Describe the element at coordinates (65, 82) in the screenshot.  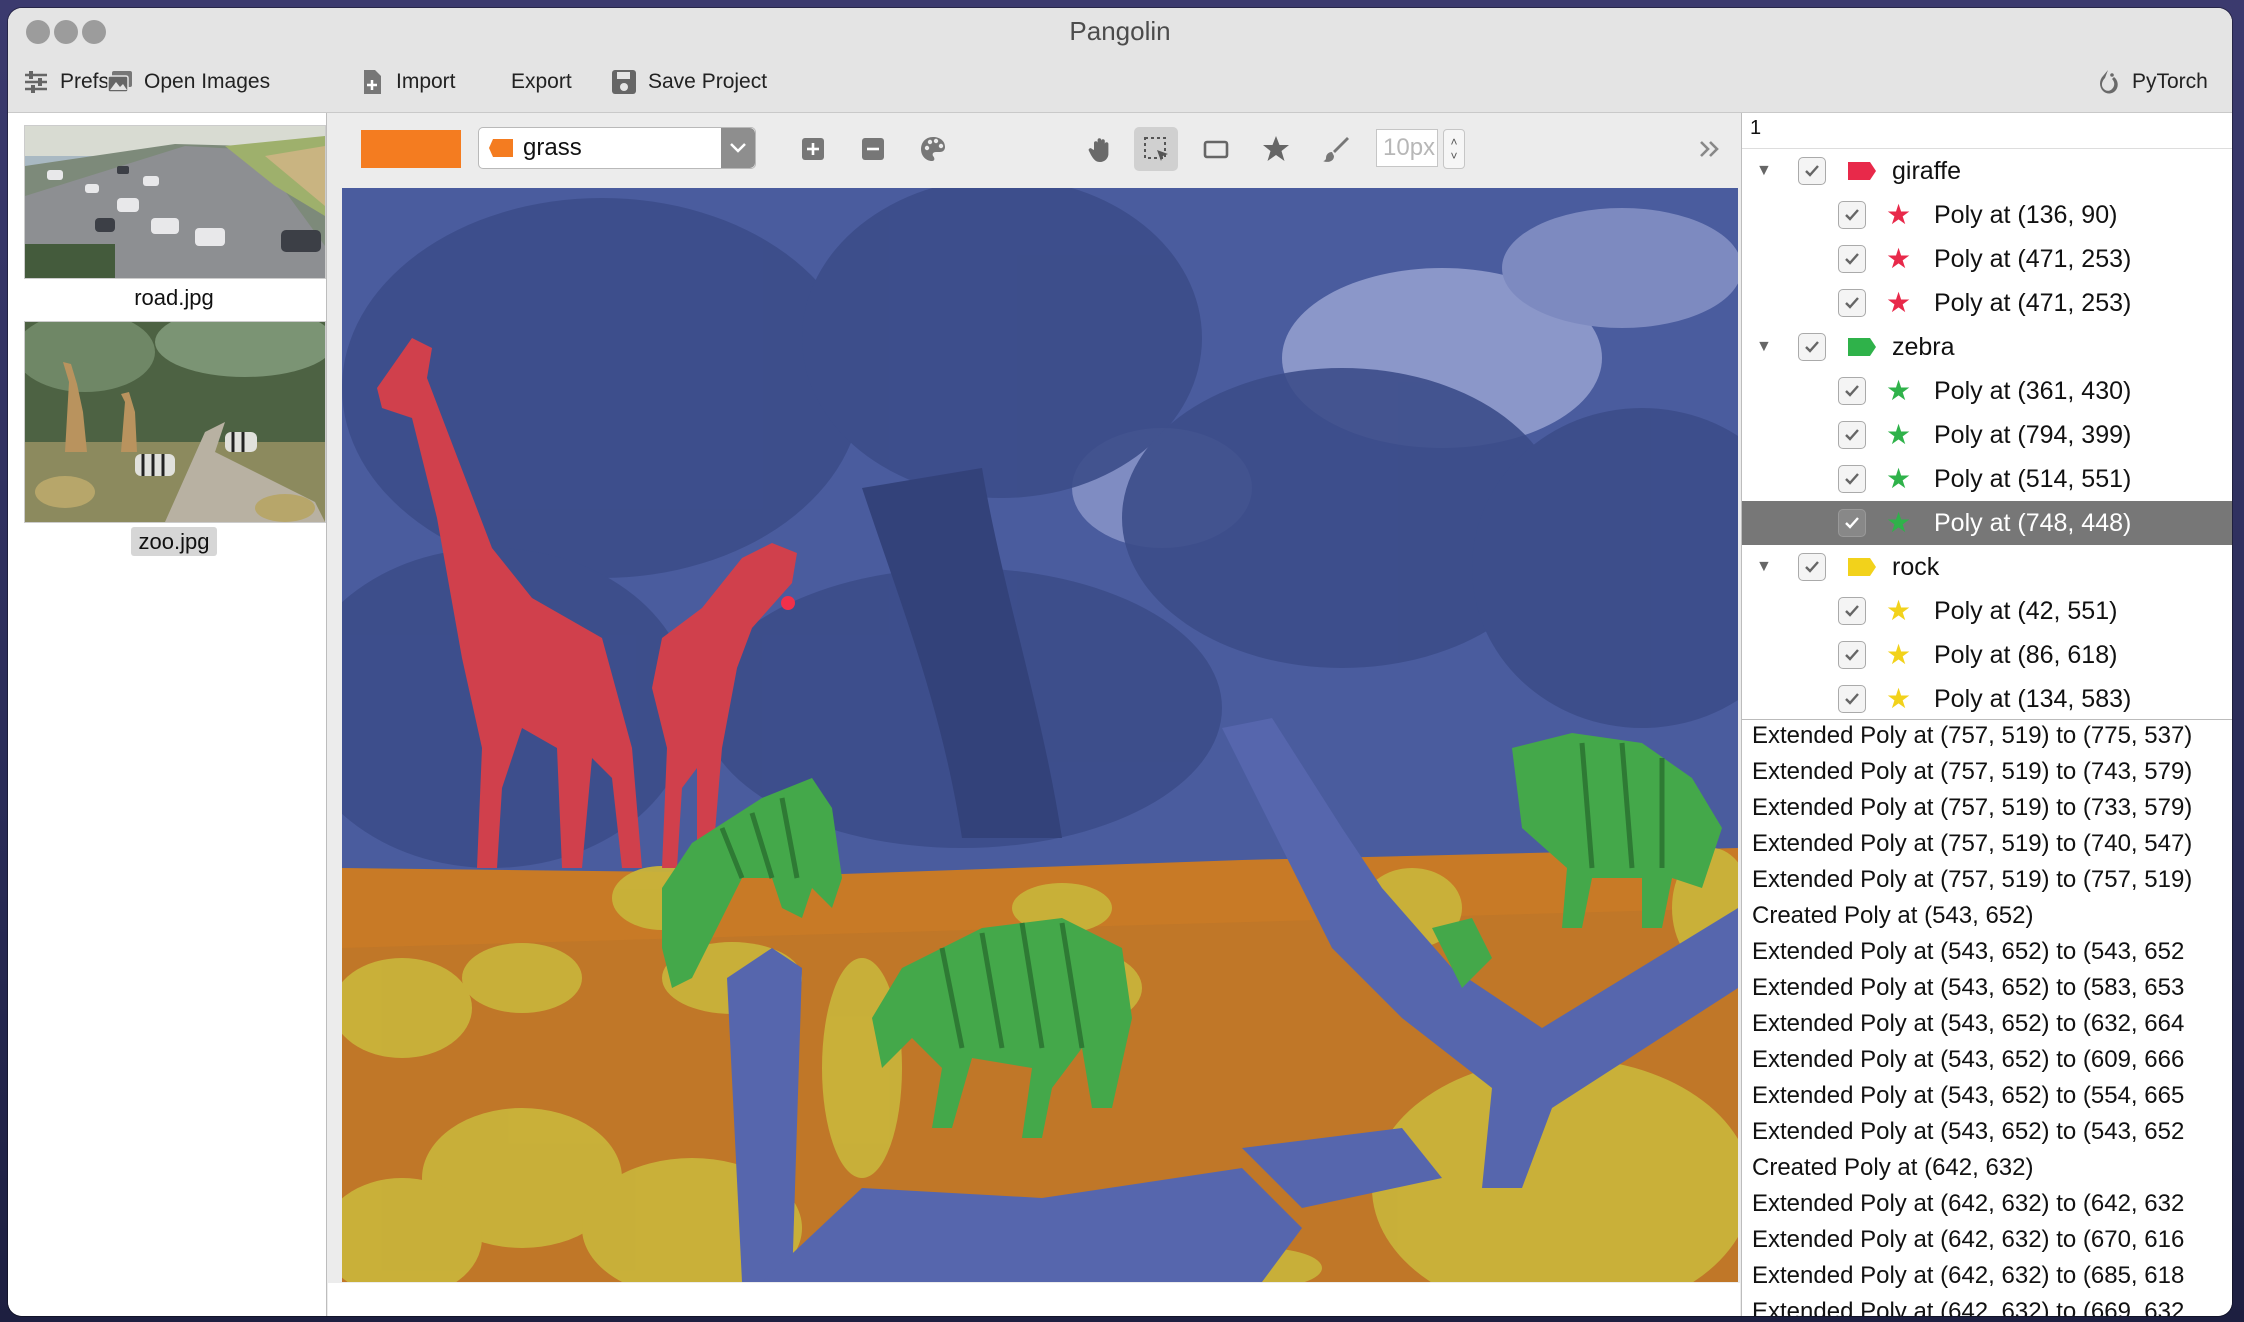
I see `prefs-button: Prefs` at that location.